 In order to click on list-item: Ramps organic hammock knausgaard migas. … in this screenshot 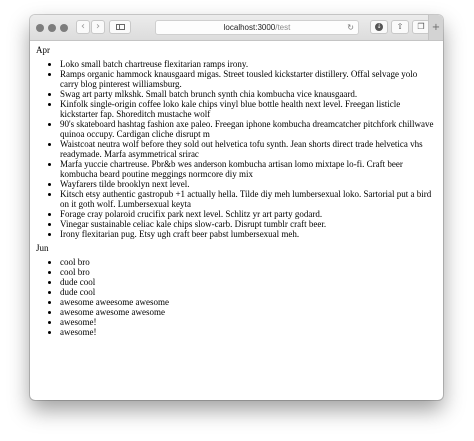, I will do `click(248, 79)`.